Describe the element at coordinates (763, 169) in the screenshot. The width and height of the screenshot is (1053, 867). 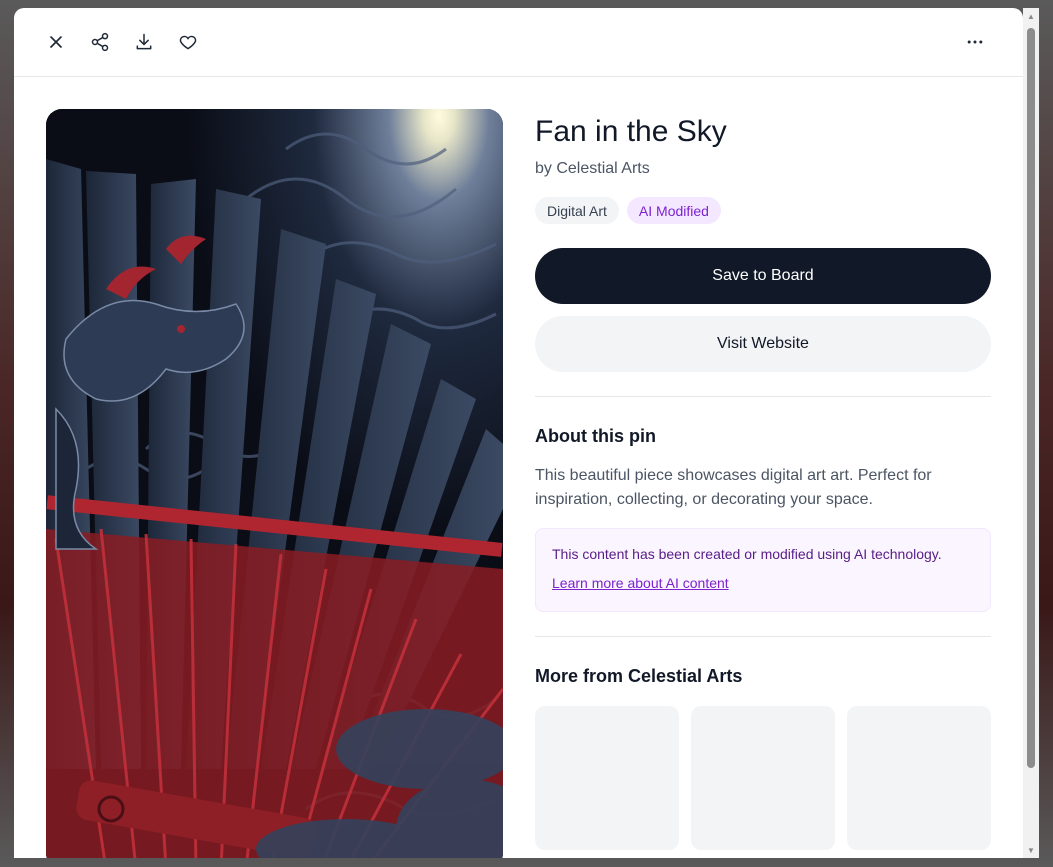
I see `pin-author: by Celestial Arts` at that location.